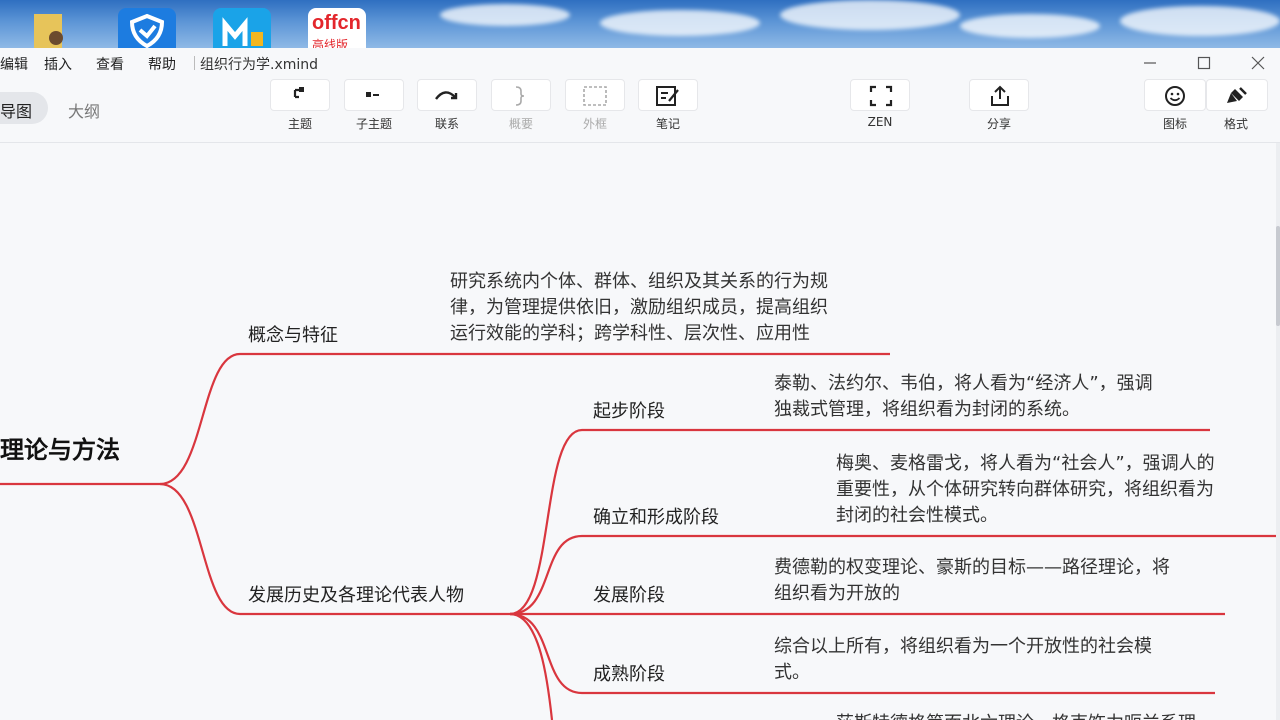 The height and width of the screenshot is (720, 1280). What do you see at coordinates (972, 567) in the screenshot?
I see `note-line: 费德勒的权变理论、豪斯的目标——路径理论，将` at bounding box center [972, 567].